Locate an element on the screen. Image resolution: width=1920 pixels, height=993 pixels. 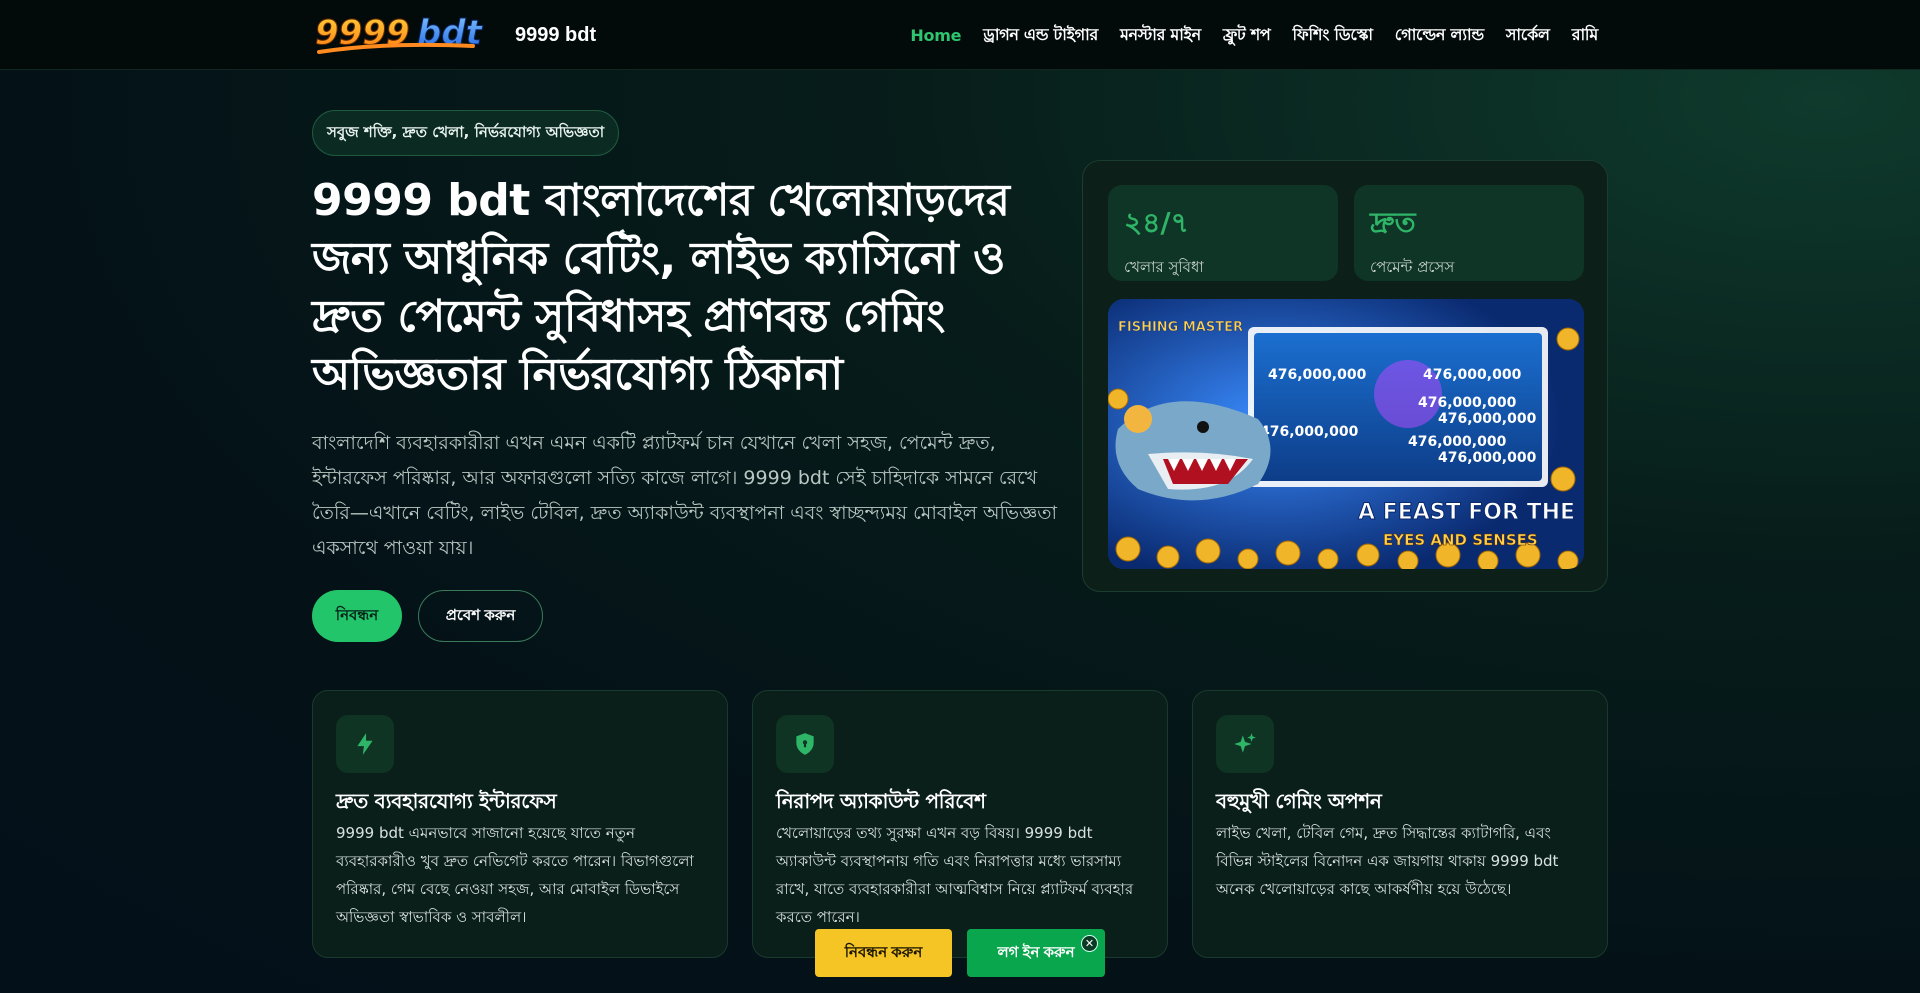
nav-rummy: রামি is located at coordinates (1585, 35).